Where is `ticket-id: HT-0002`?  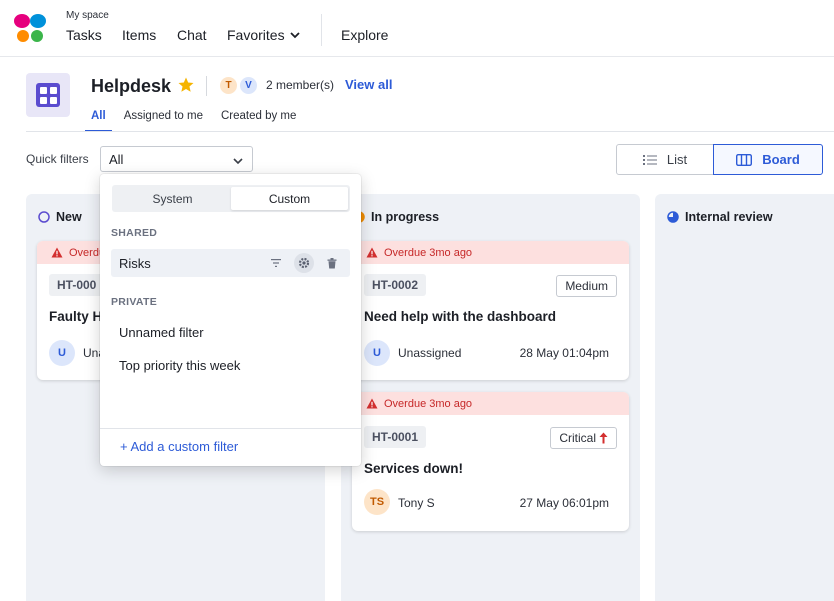 ticket-id: HT-0002 is located at coordinates (395, 285).